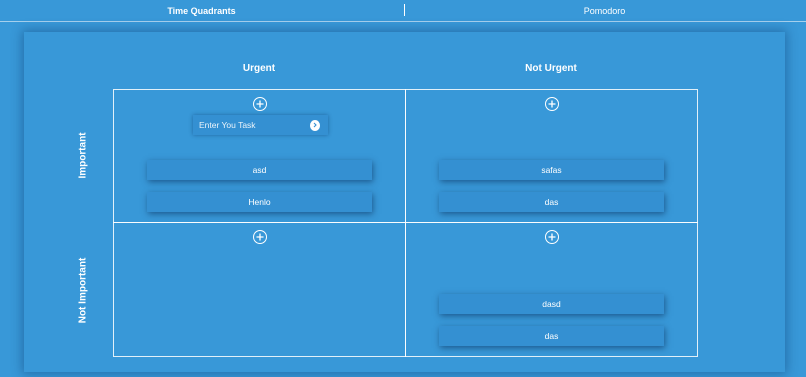  I want to click on tab-divider, so click(404, 10).